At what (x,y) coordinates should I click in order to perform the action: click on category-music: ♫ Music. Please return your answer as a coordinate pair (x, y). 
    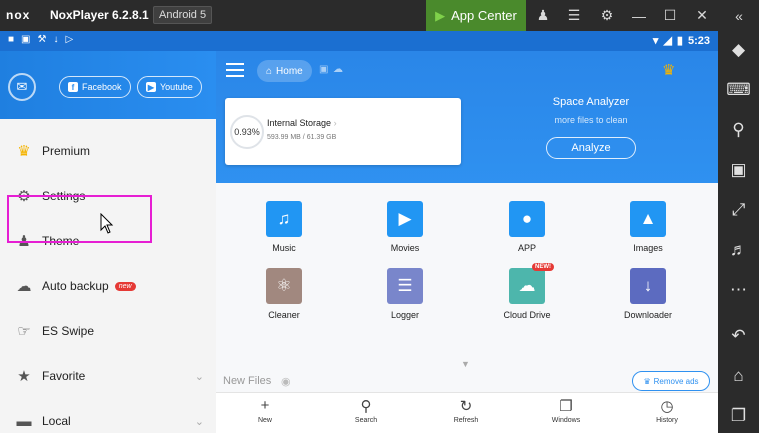
    Looking at the image, I should click on (284, 231).